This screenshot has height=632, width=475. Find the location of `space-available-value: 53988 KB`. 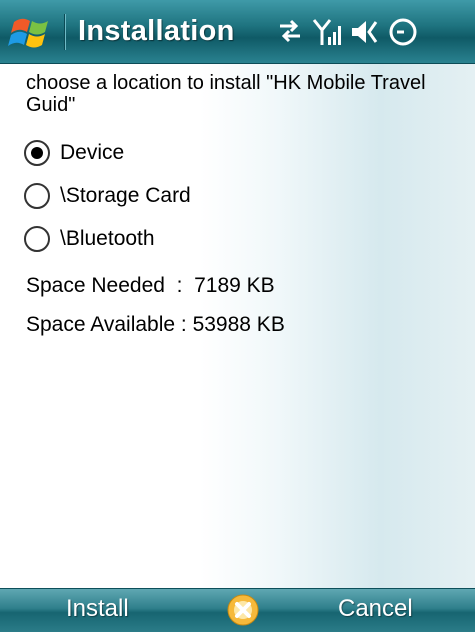

space-available-value: 53988 KB is located at coordinates (238, 324).